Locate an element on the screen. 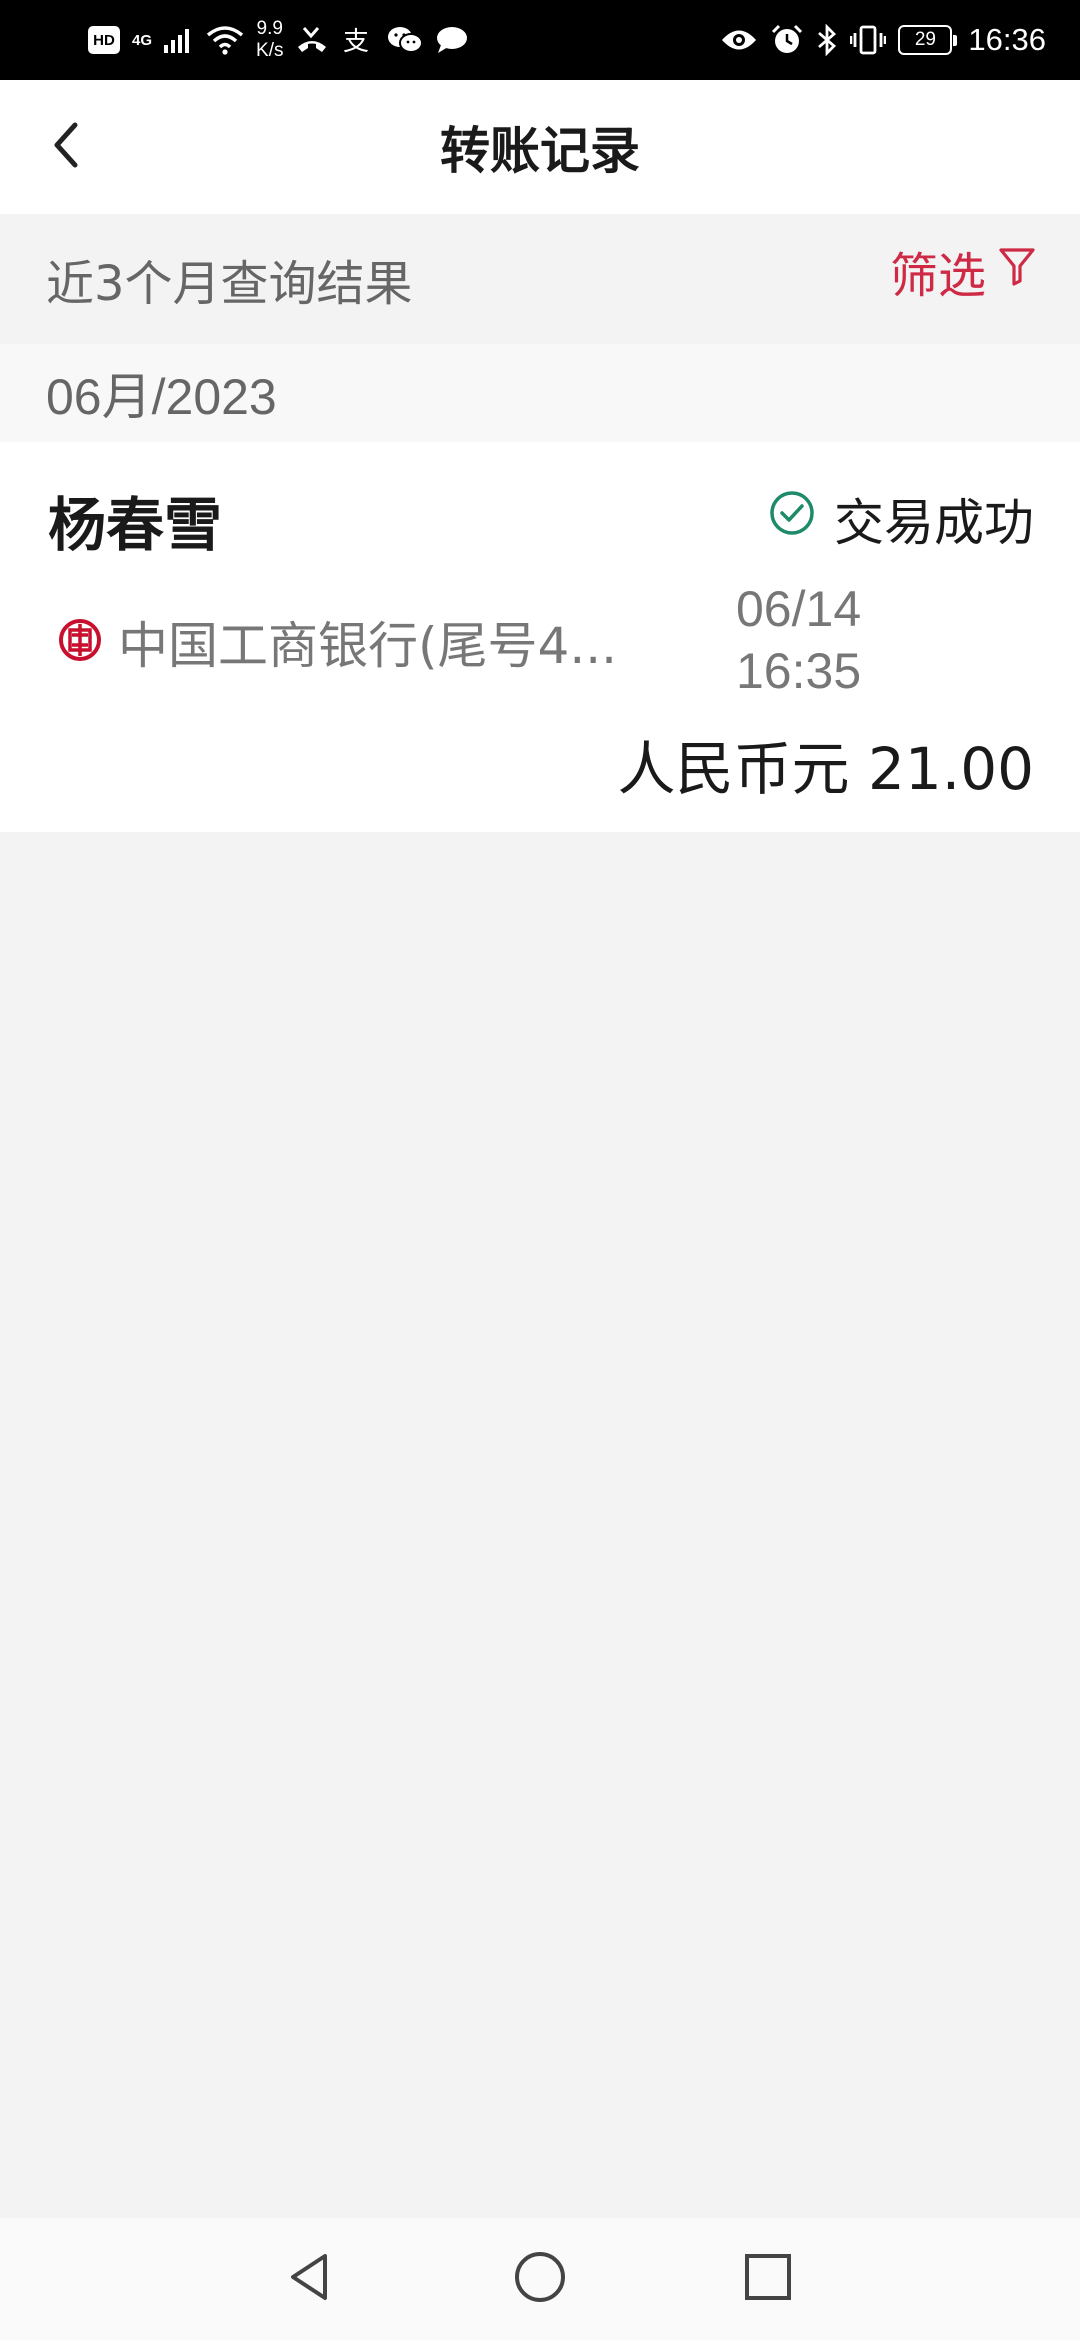  svg-text: 支 is located at coordinates (356, 41).